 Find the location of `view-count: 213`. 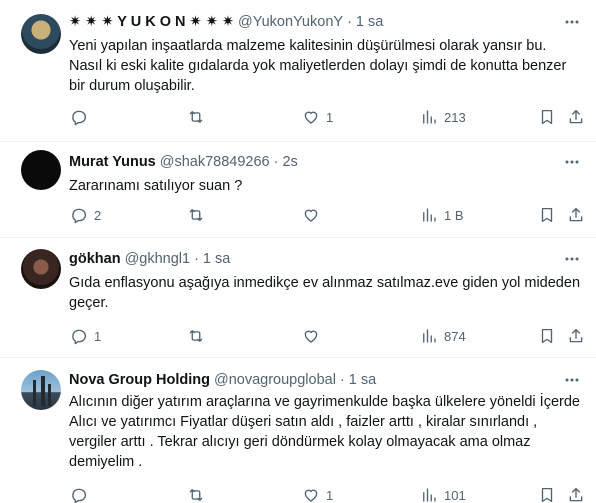

view-count: 213 is located at coordinates (455, 117).